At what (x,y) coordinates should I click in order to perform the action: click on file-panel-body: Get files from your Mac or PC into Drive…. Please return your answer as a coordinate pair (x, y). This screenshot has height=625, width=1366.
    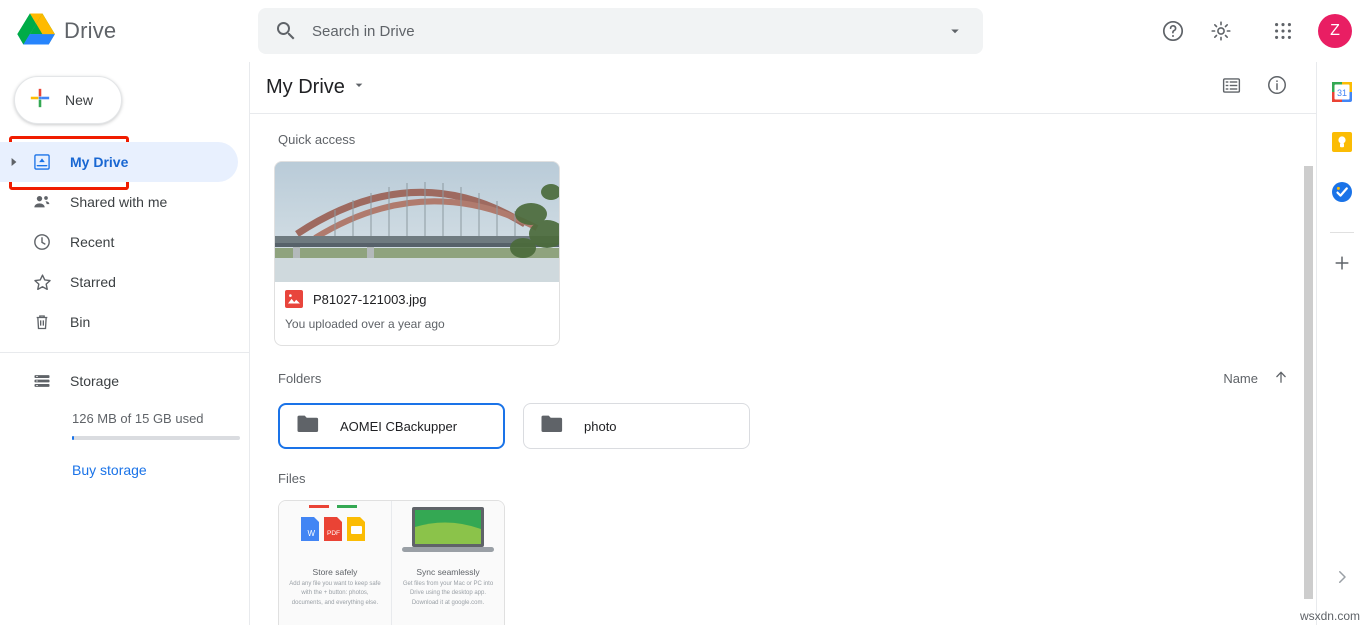
    Looking at the image, I should click on (448, 593).